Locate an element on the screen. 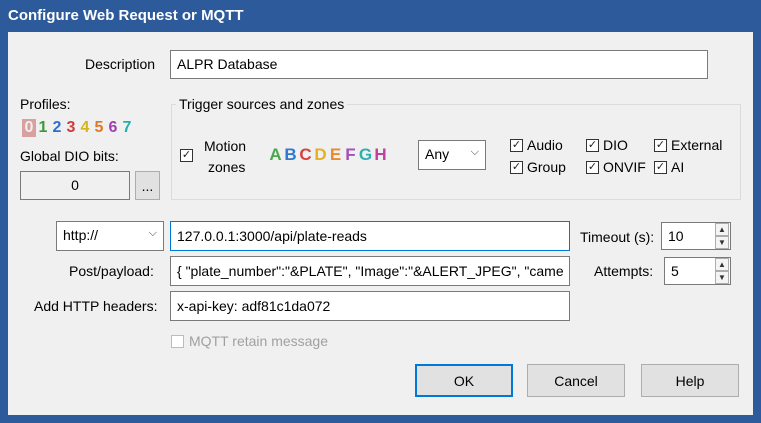 The width and height of the screenshot is (761, 423). zone-letter-D: D is located at coordinates (320, 155).